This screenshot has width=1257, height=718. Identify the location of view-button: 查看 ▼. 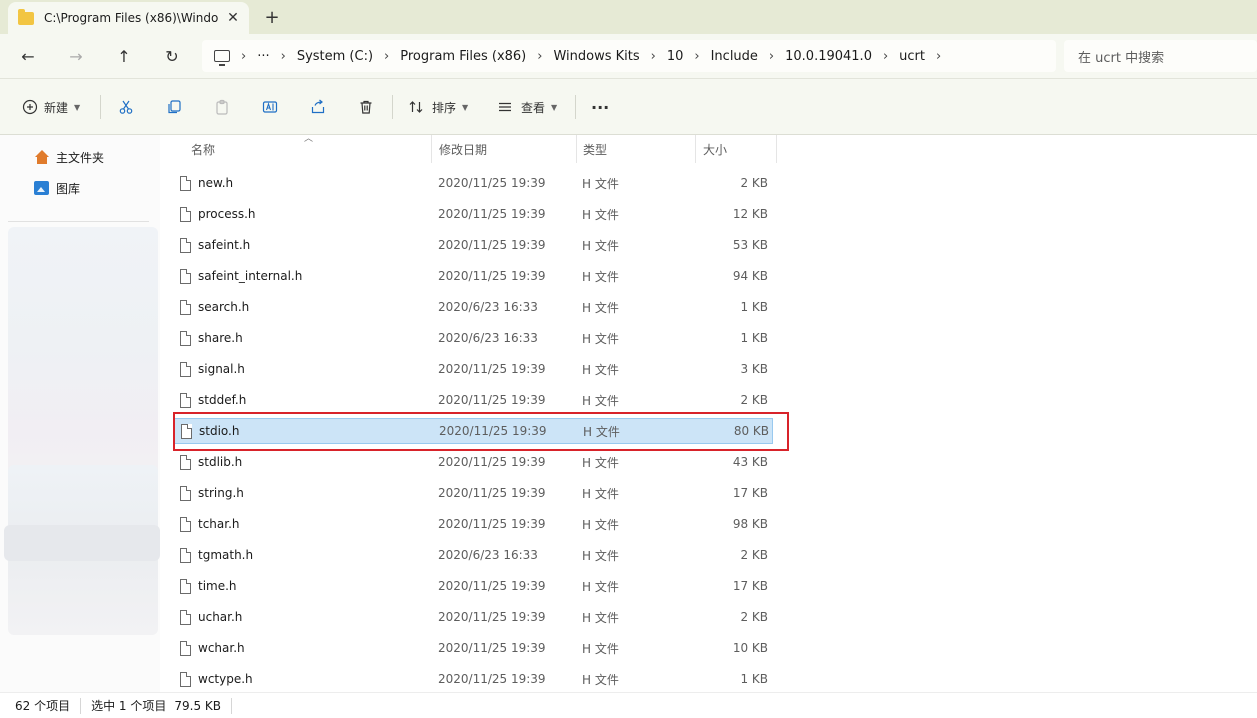
(527, 107).